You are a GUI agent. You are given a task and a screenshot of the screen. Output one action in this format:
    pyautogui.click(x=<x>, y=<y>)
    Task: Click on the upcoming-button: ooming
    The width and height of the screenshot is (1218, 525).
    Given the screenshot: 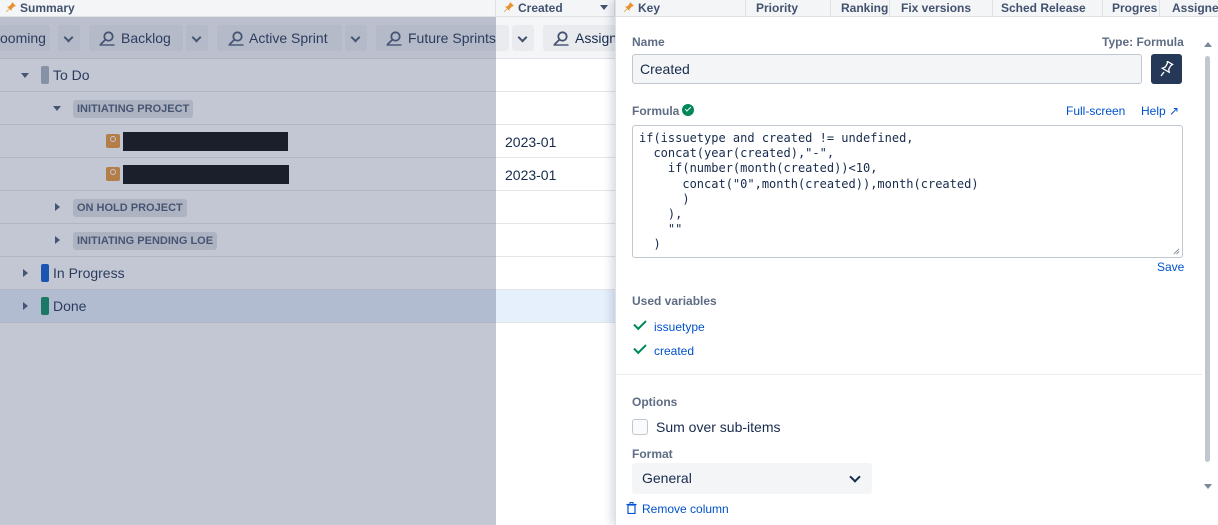 What is the action you would take?
    pyautogui.click(x=25, y=38)
    